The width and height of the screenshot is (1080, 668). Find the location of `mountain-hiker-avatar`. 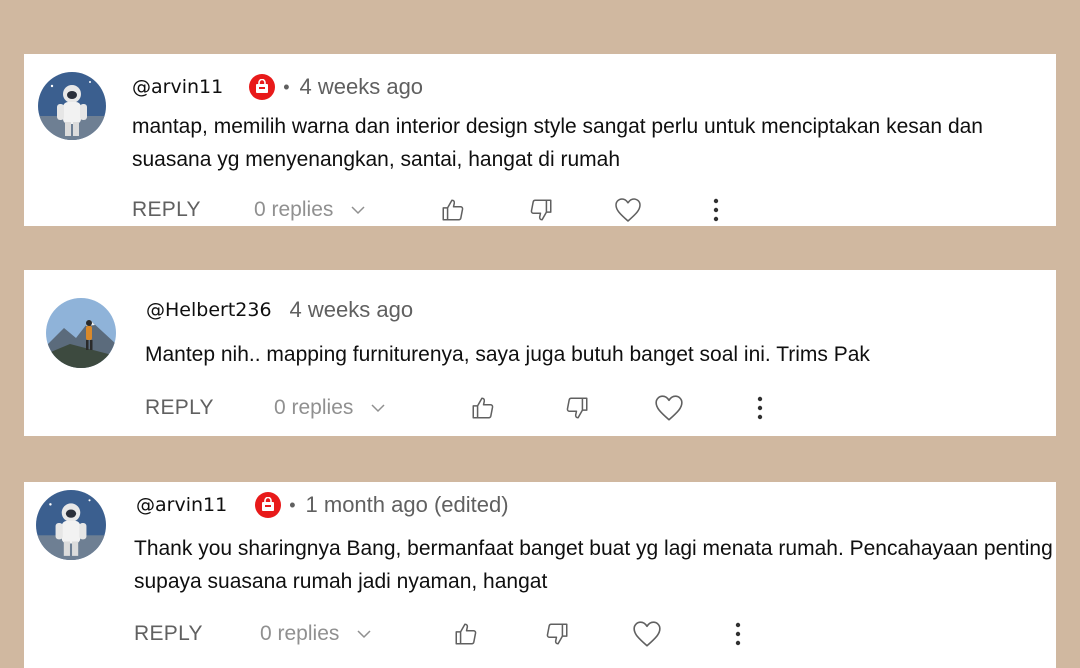

mountain-hiker-avatar is located at coordinates (81, 333).